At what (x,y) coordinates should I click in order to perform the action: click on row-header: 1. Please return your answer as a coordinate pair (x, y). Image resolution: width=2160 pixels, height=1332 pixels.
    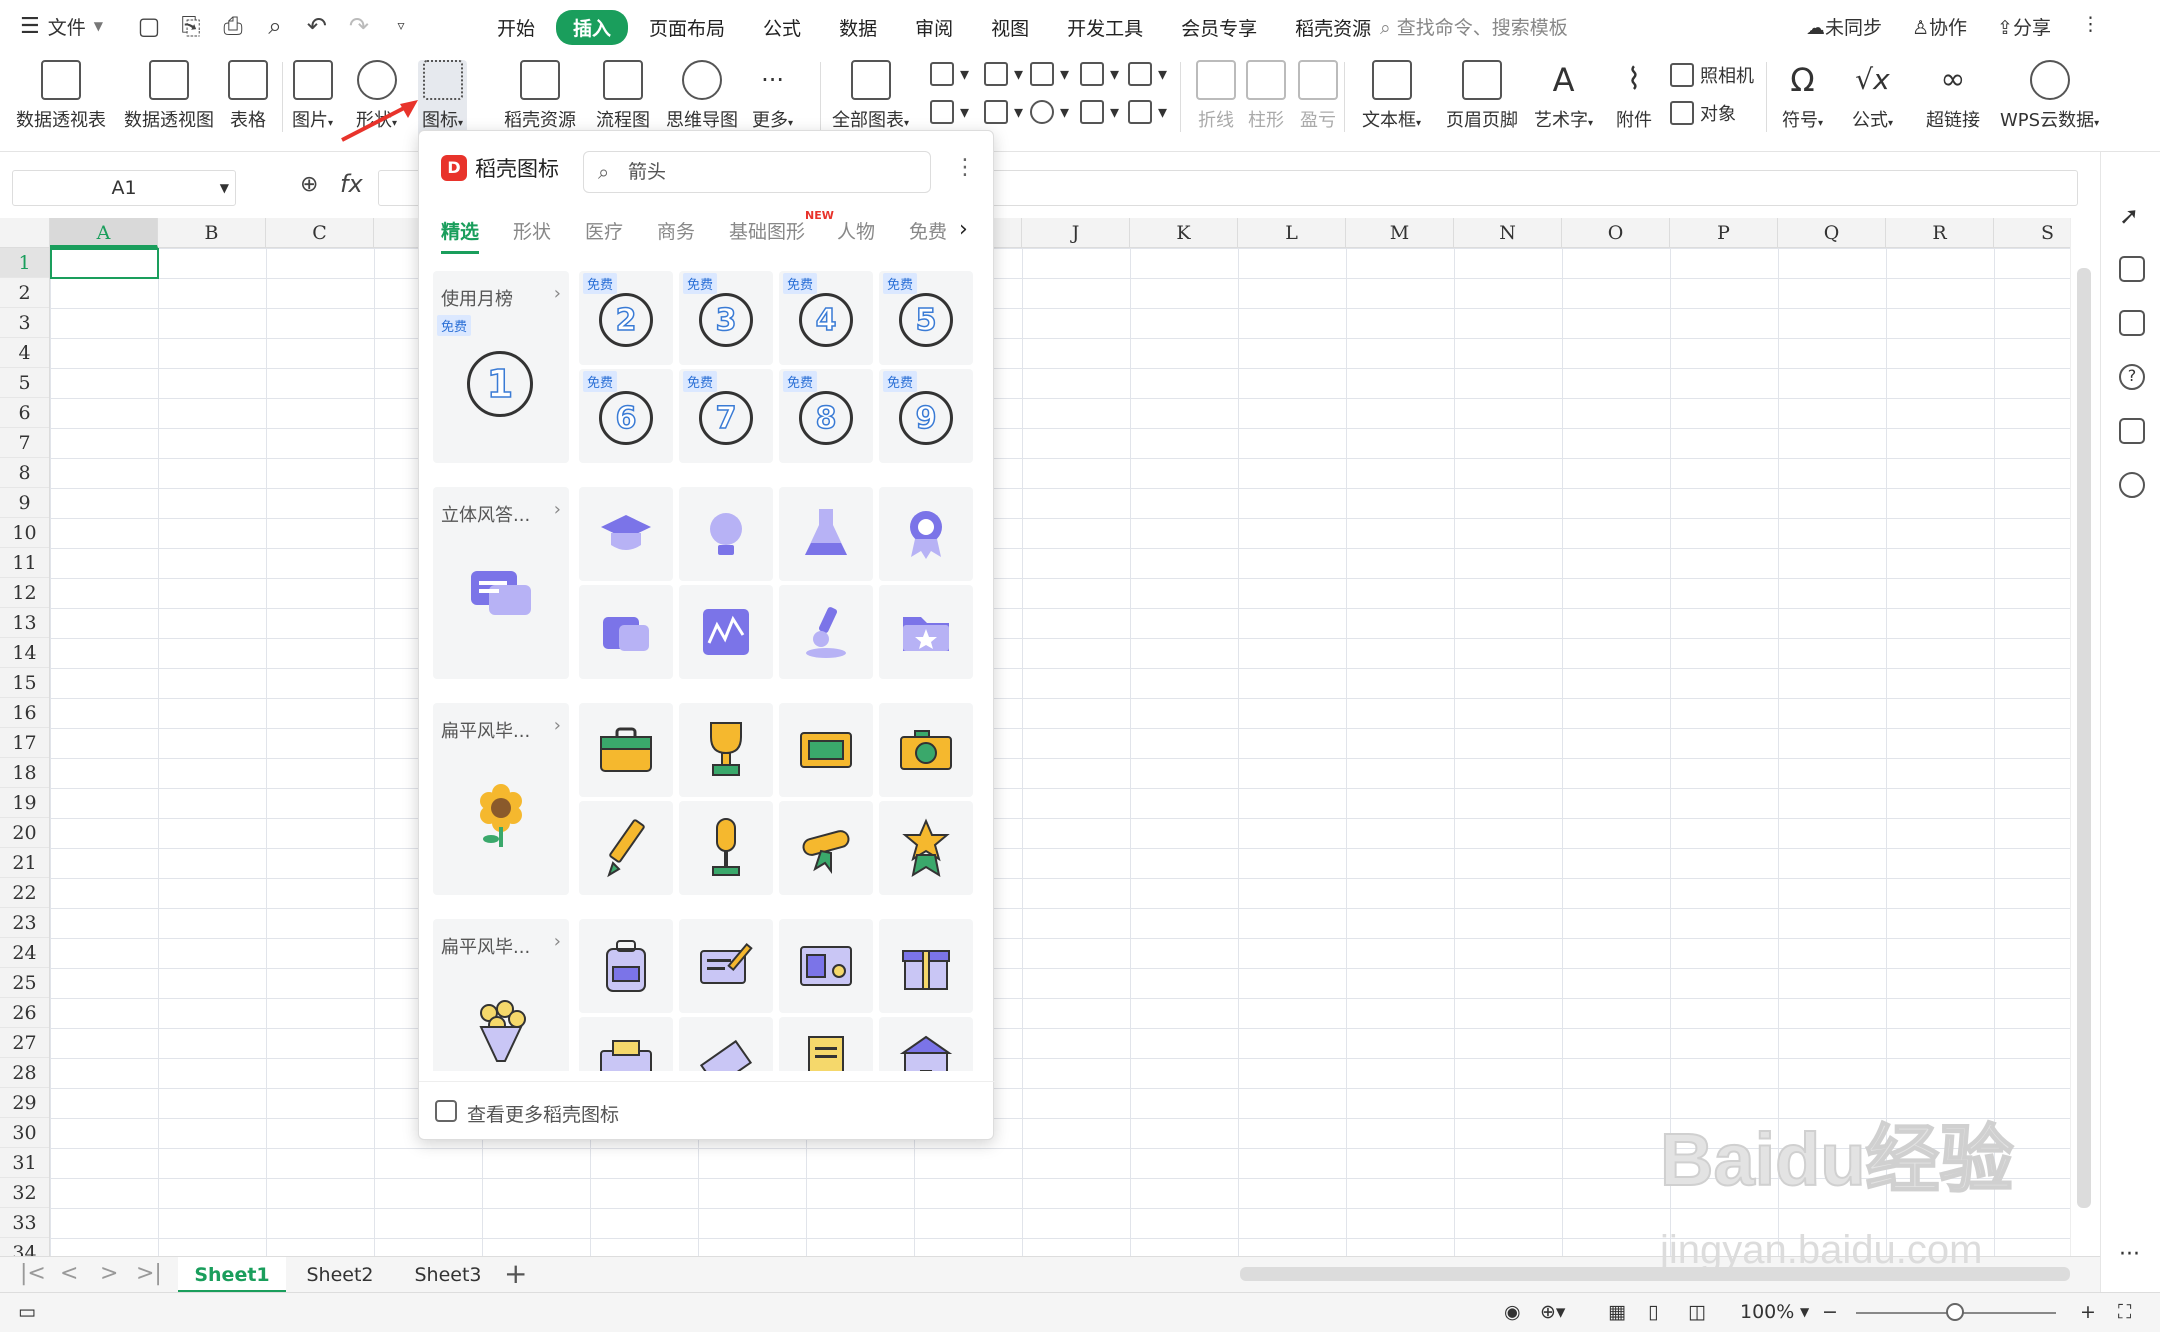
    Looking at the image, I should click on (24, 263).